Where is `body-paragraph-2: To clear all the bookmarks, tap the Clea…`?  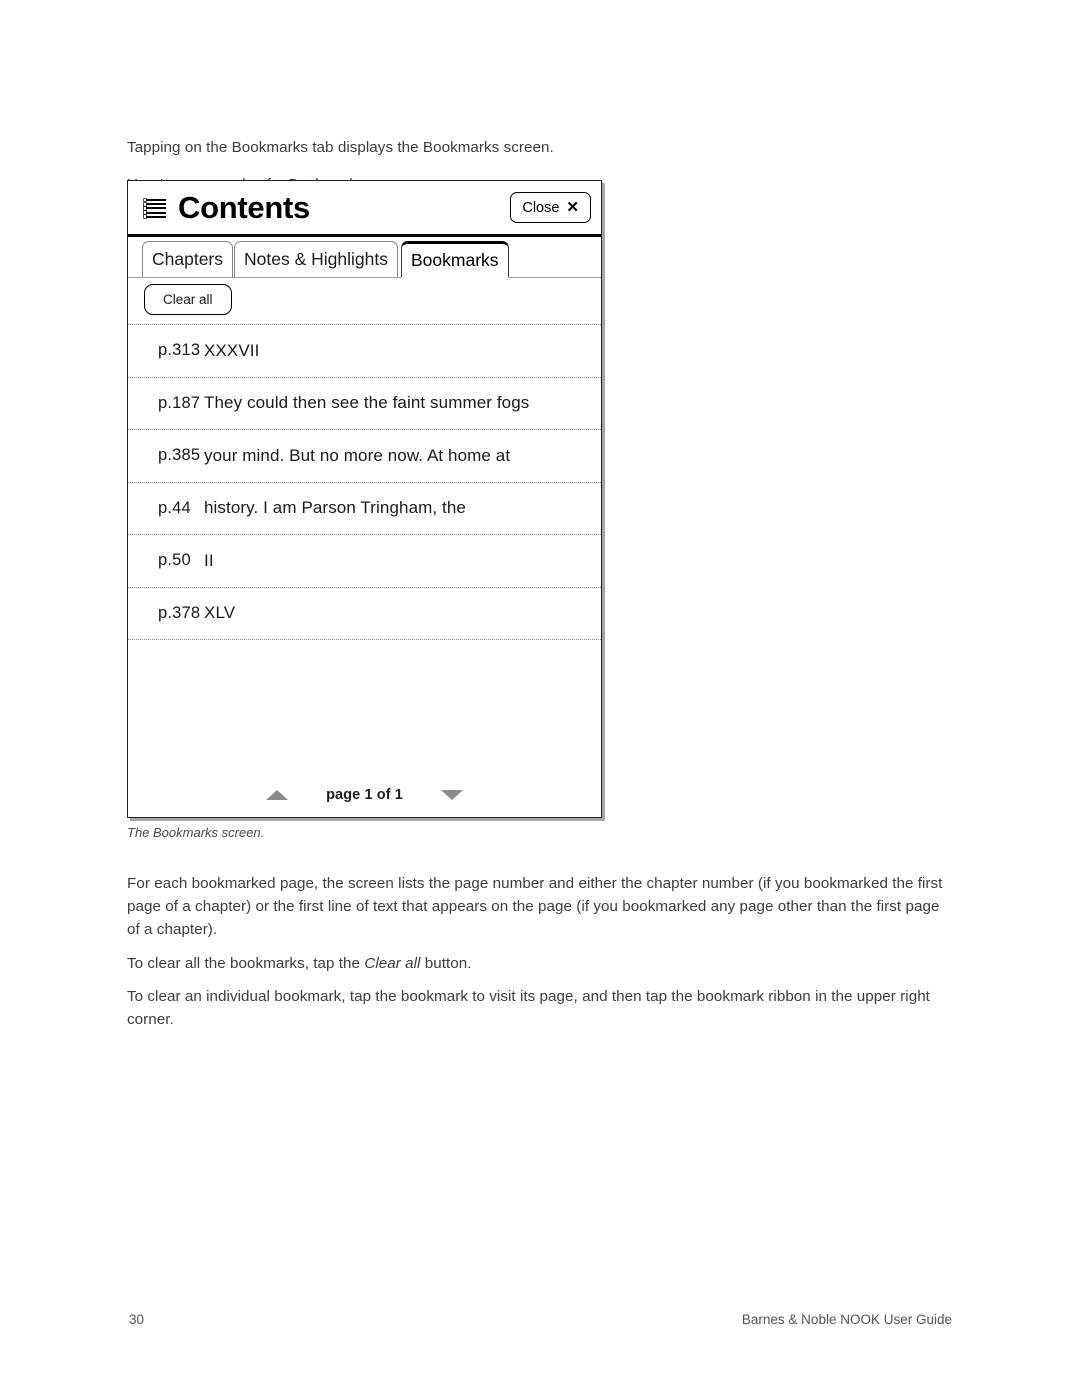 body-paragraph-2: To clear all the bookmarks, tap the Clea… is located at coordinates (541, 963).